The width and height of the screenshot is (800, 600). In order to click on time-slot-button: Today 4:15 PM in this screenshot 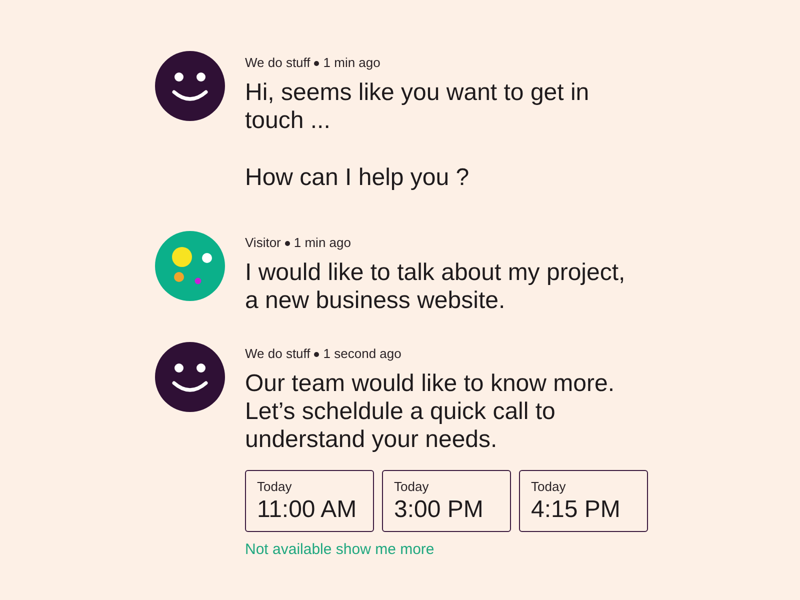, I will do `click(583, 501)`.